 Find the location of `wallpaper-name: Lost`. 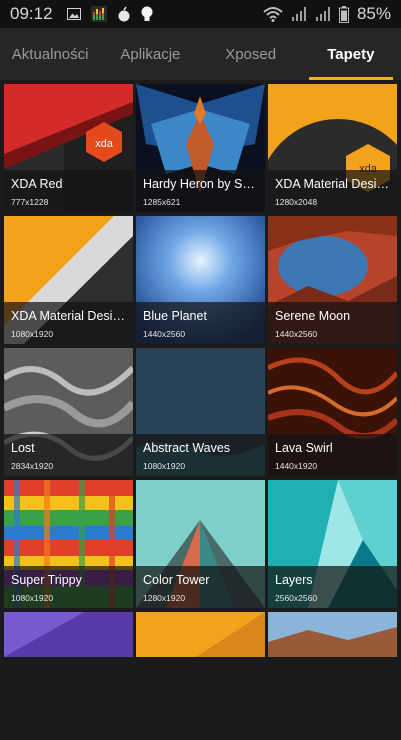

wallpaper-name: Lost is located at coordinates (23, 448).